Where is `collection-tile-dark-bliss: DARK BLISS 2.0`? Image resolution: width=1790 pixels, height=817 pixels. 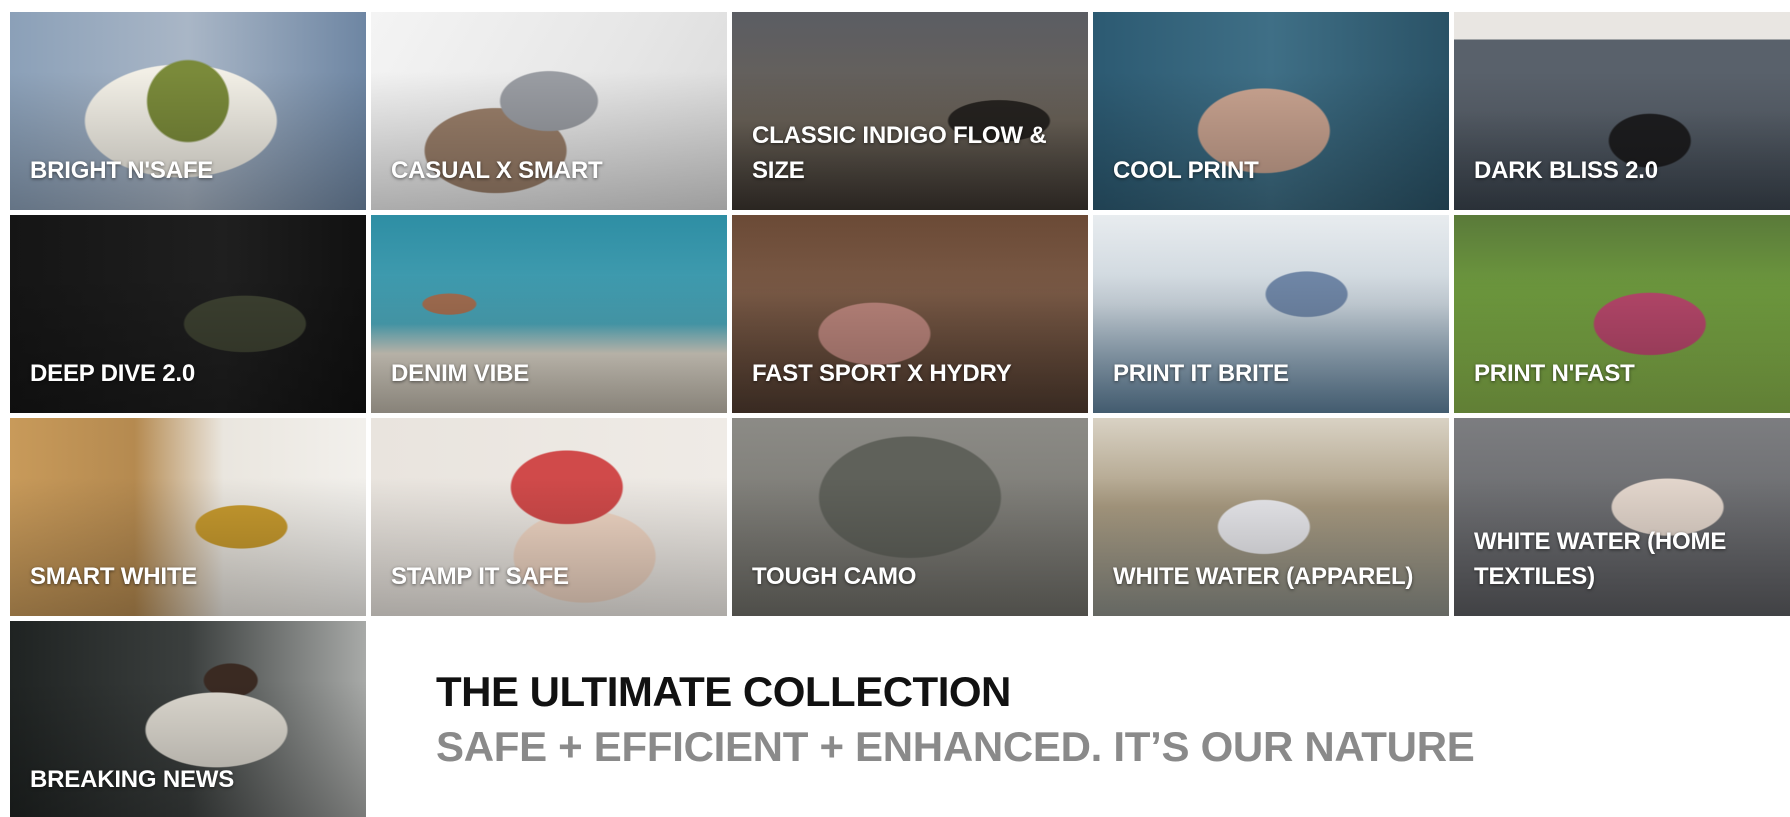 collection-tile-dark-bliss: DARK BLISS 2.0 is located at coordinates (1622, 111).